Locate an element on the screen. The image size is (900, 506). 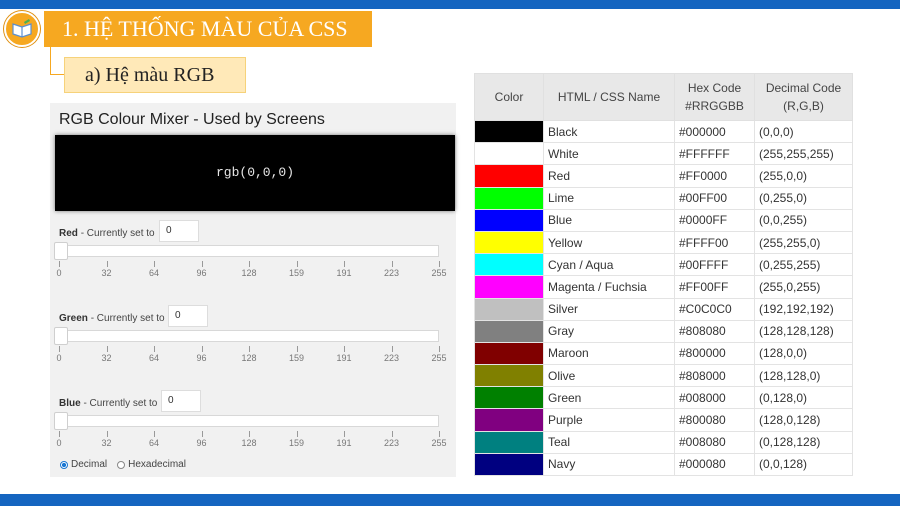
table-row: Maroon #800000 (128,0,0) is located at coordinates (663, 353).